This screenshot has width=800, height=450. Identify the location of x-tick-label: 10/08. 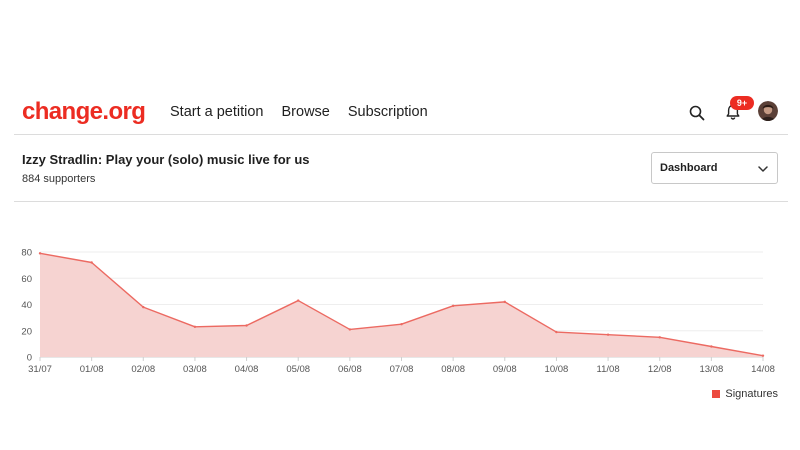
(557, 369).